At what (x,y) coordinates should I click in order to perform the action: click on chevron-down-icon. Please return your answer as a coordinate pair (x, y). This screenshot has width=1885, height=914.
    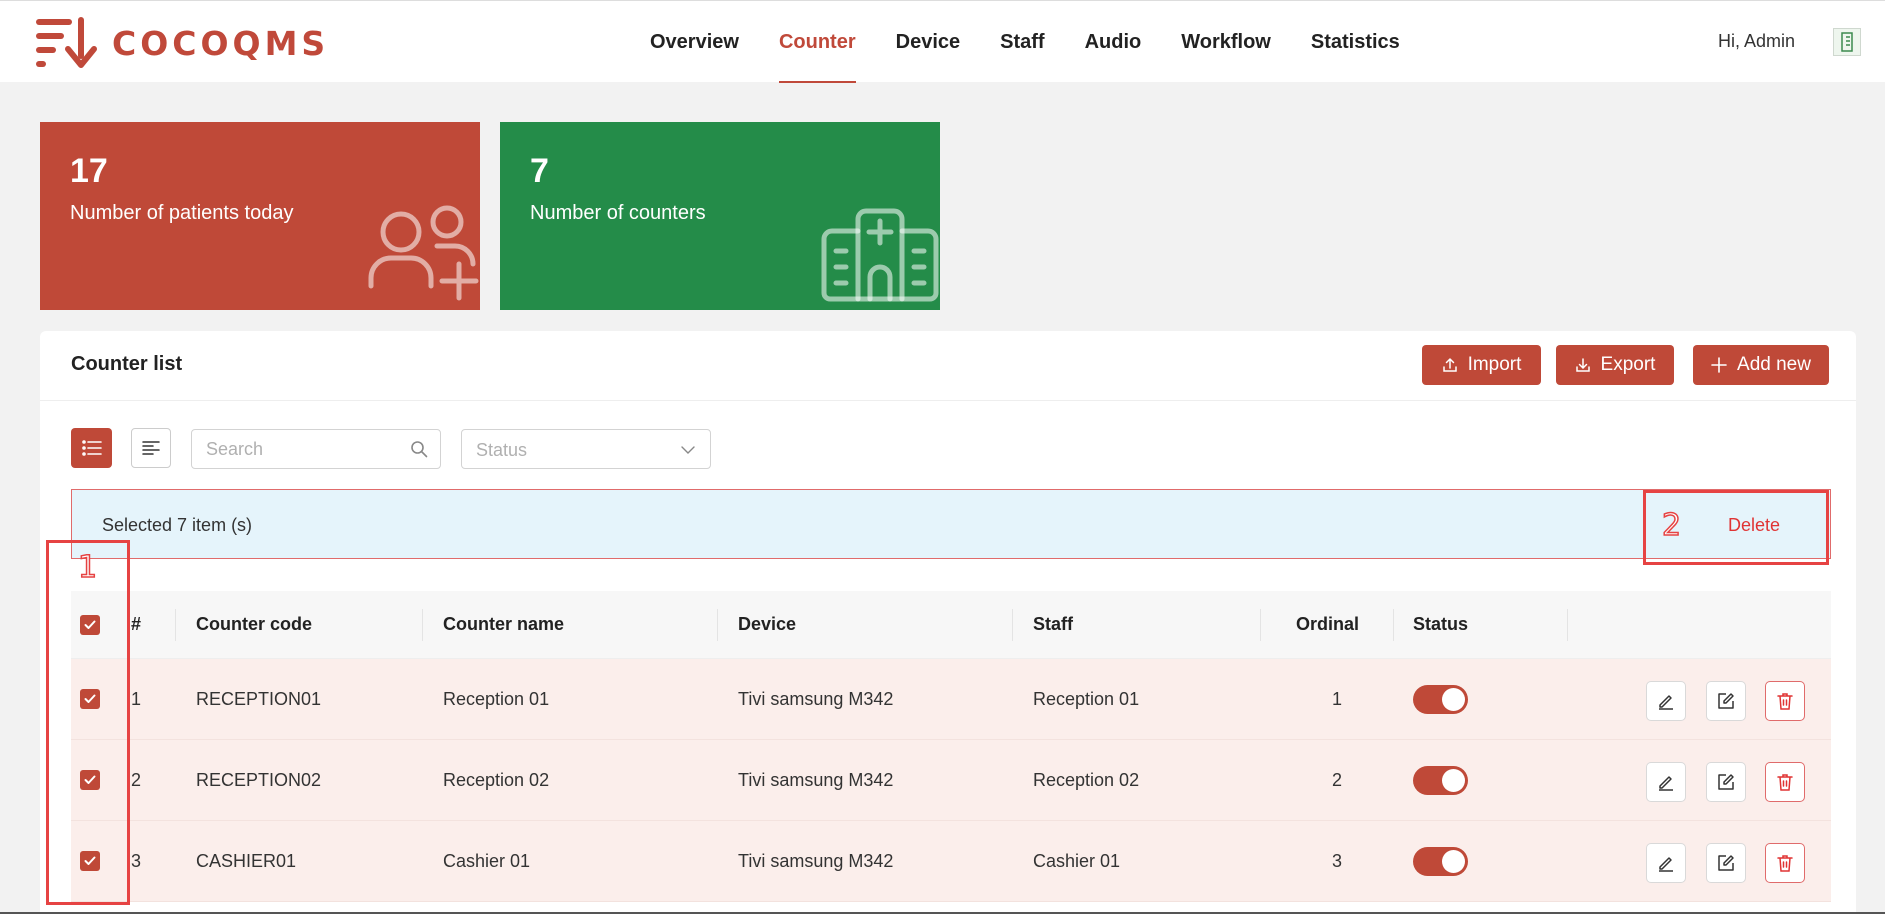
    Looking at the image, I should click on (688, 450).